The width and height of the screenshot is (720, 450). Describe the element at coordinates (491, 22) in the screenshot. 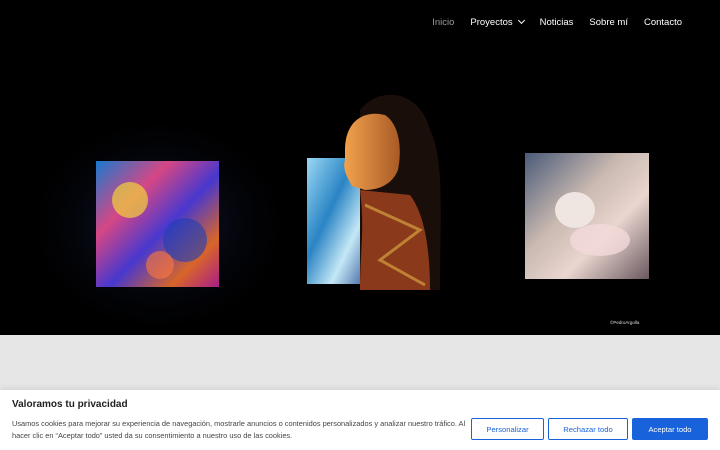

I see `nav-item-proyectos-label: Proyectos` at that location.